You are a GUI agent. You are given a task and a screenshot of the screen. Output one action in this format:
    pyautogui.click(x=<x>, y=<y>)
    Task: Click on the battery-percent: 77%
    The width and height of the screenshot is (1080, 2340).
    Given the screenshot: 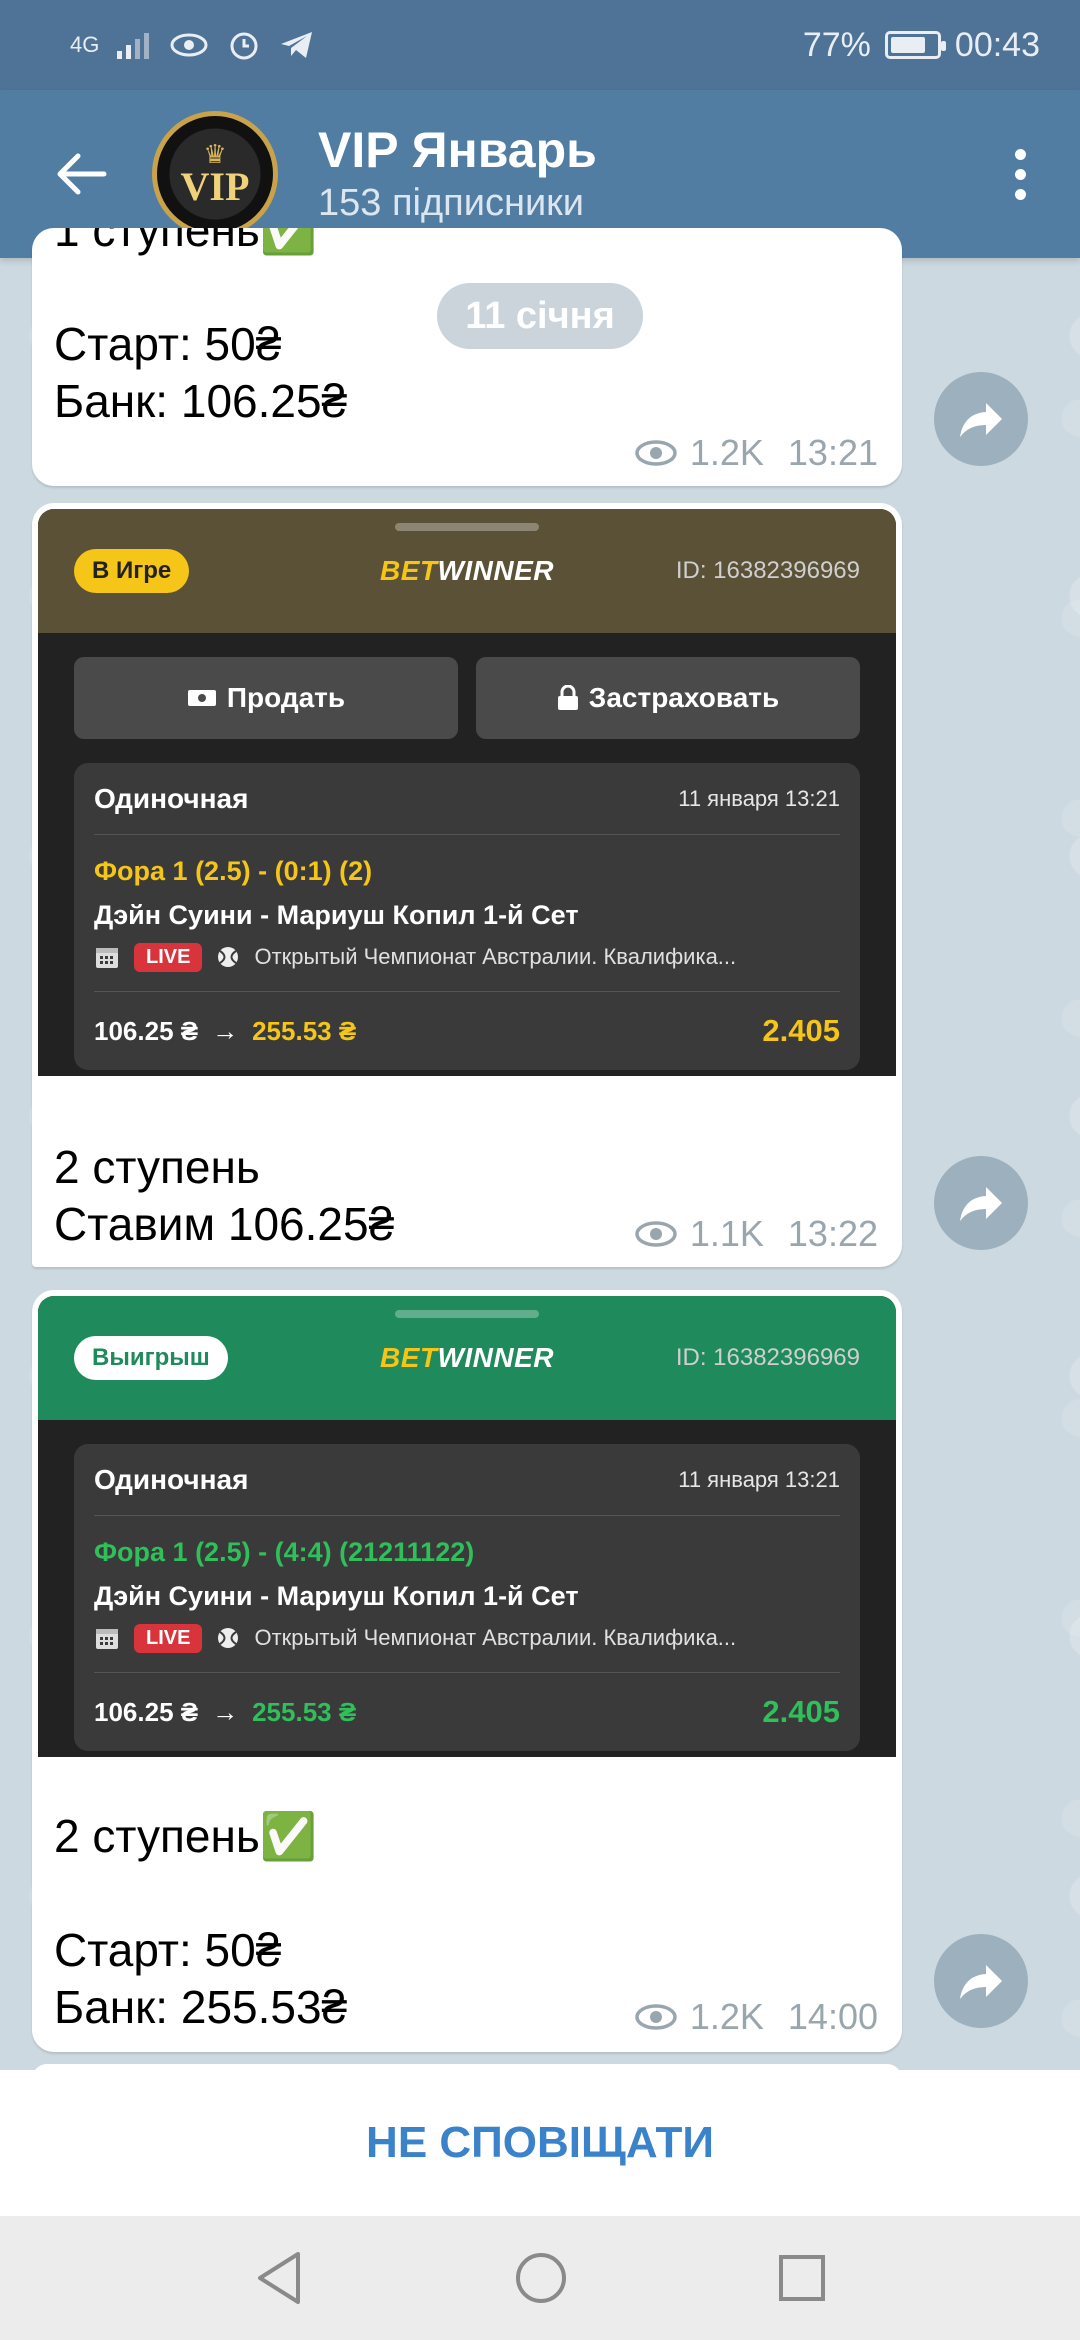 What is the action you would take?
    pyautogui.click(x=836, y=44)
    